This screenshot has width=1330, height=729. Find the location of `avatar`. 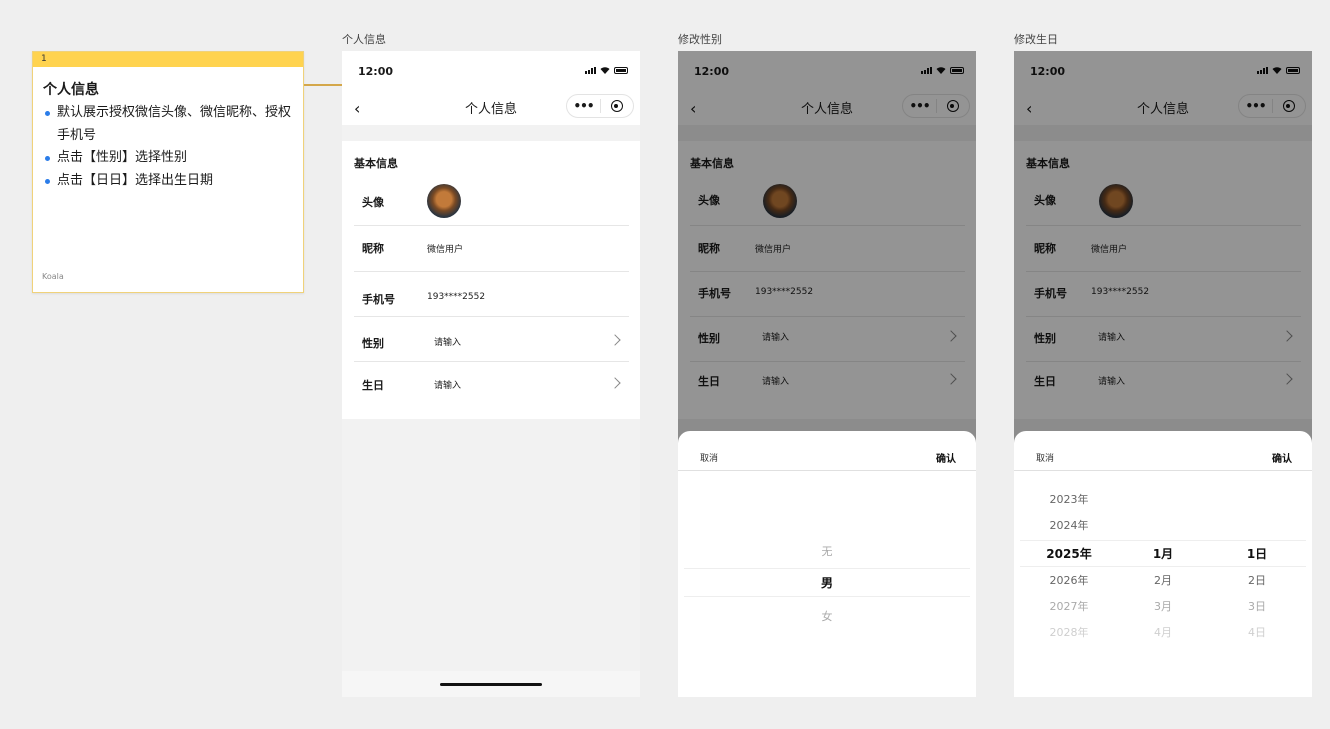

avatar is located at coordinates (444, 201).